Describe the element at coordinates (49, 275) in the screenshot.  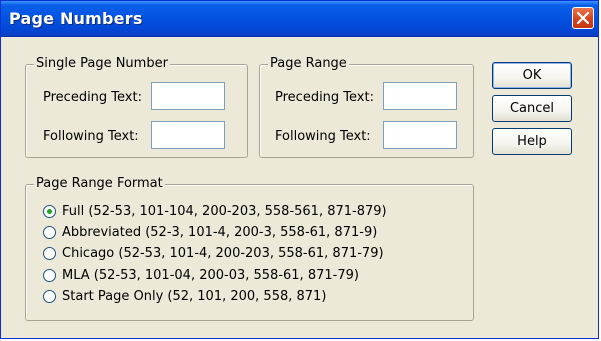
I see `format-radio-mla` at that location.